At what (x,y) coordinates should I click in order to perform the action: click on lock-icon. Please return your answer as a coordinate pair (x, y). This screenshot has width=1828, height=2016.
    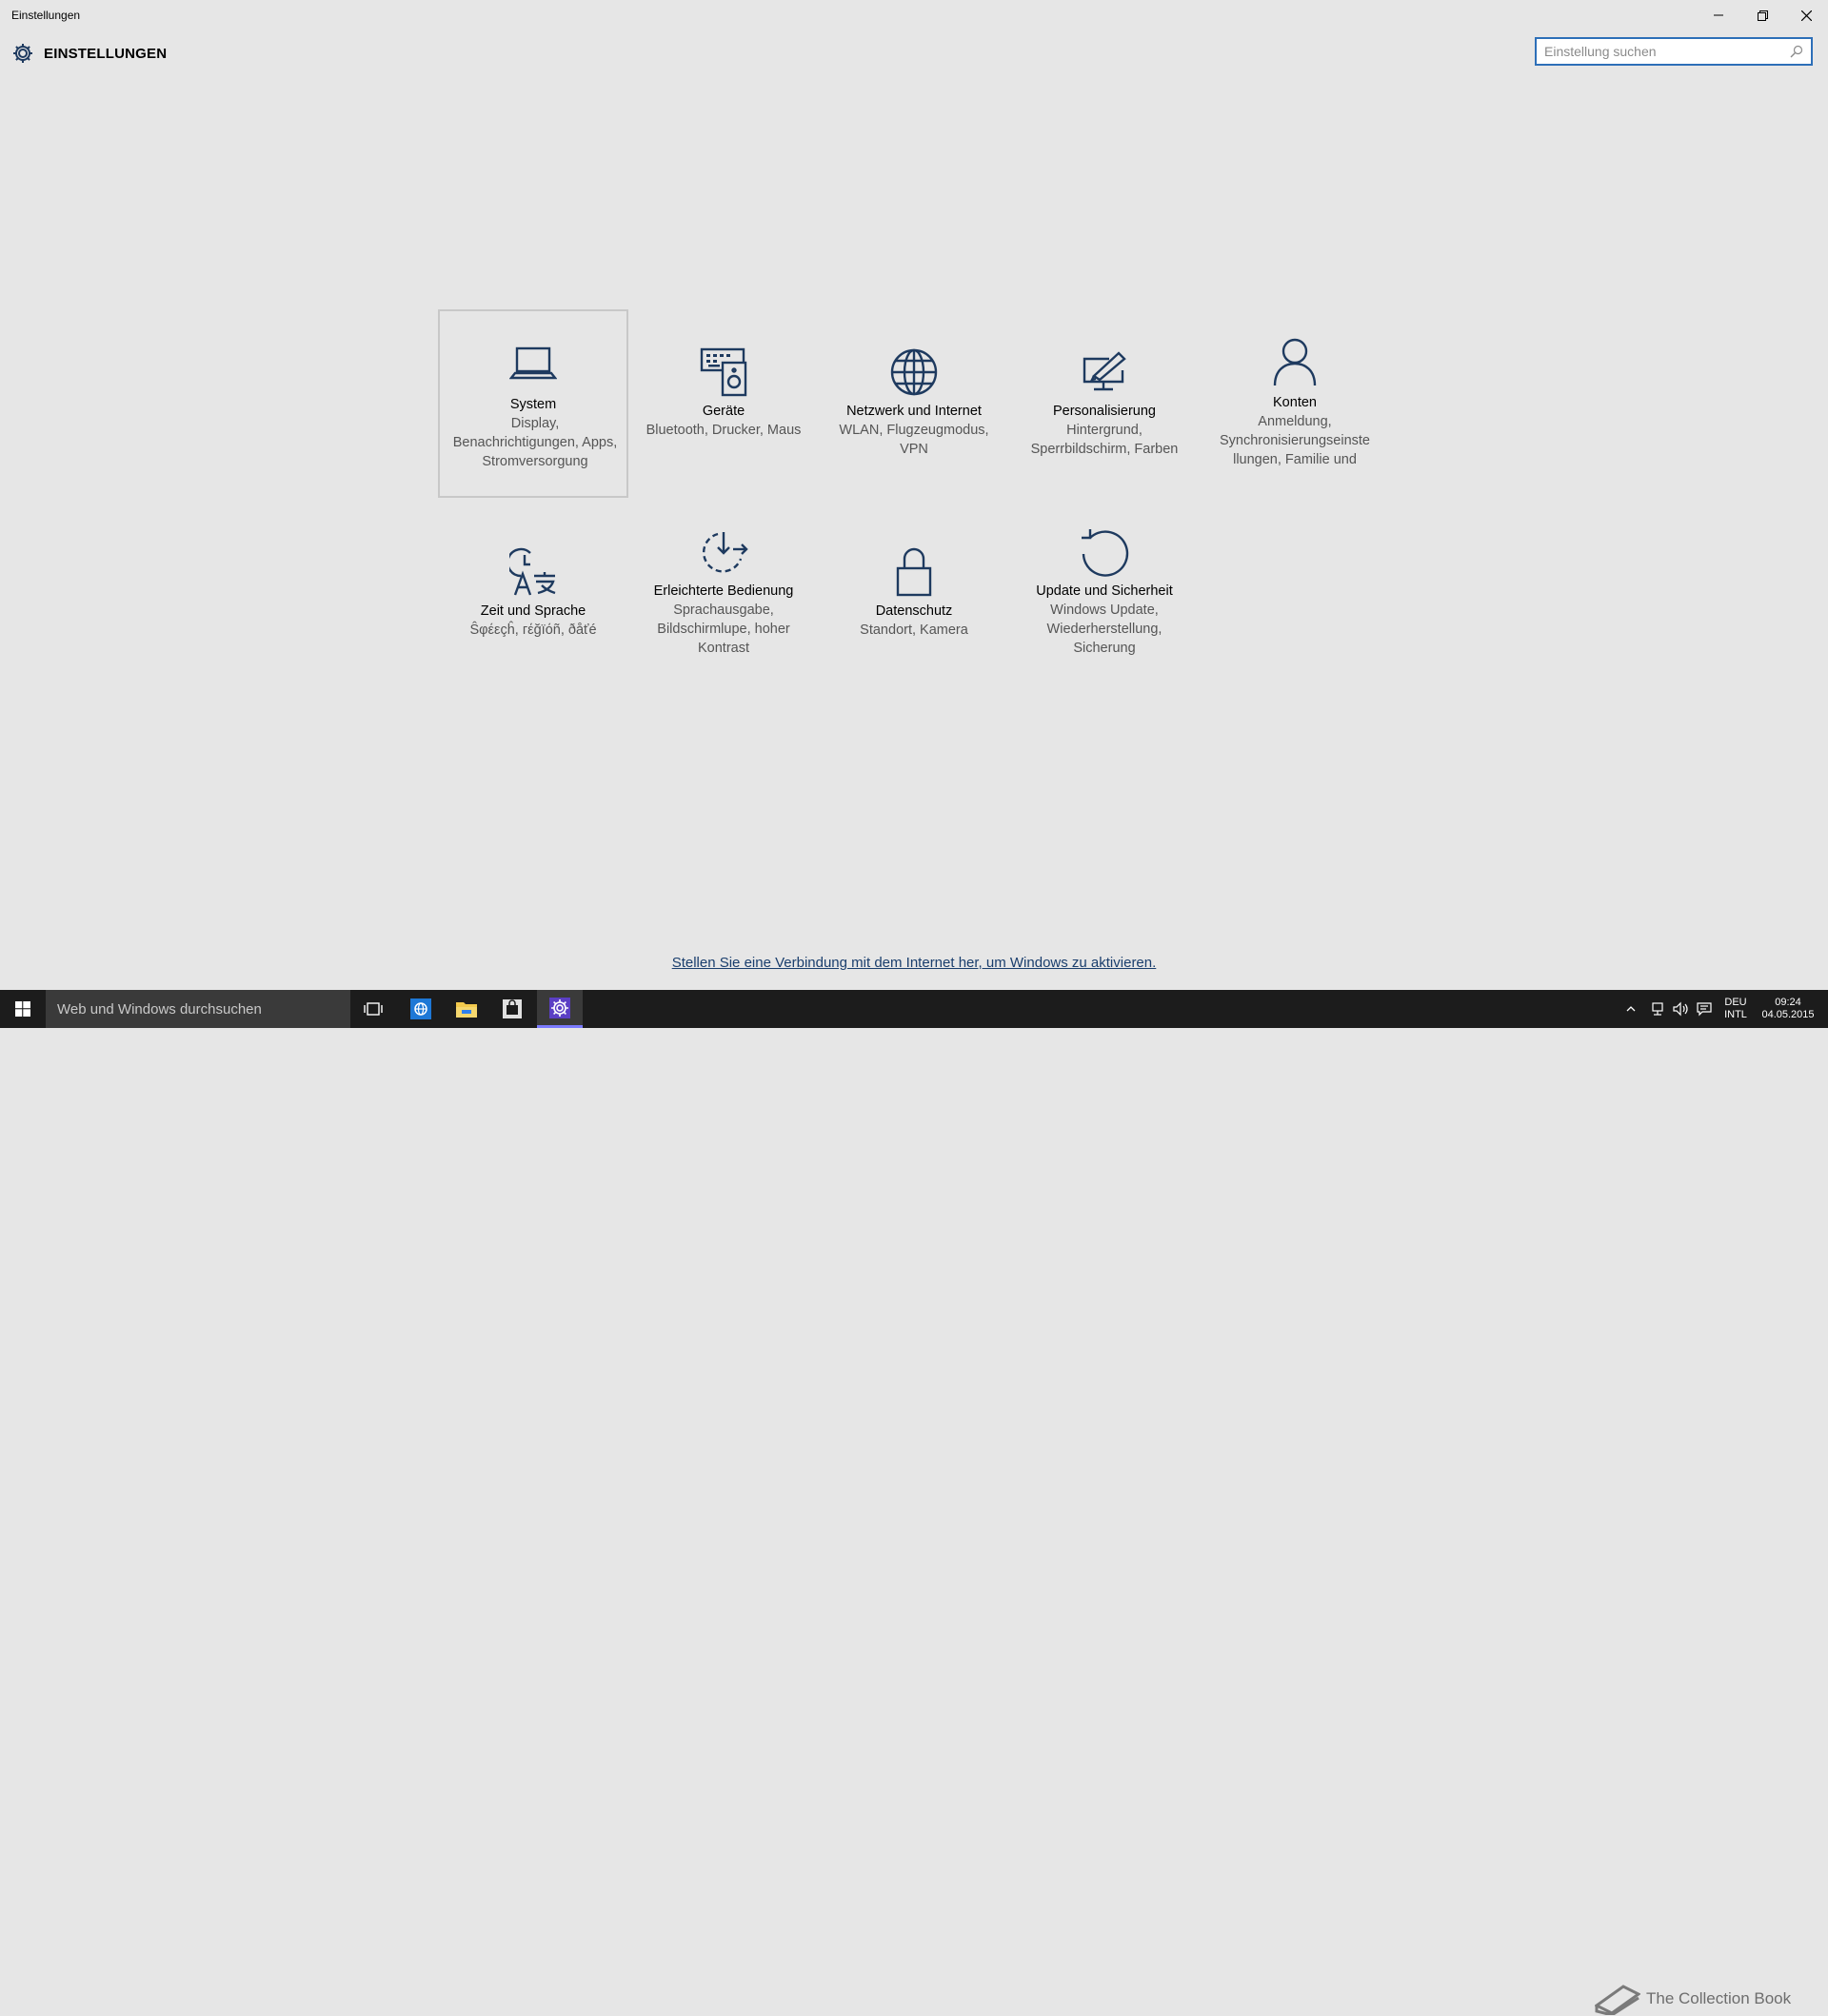
    Looking at the image, I should click on (914, 572).